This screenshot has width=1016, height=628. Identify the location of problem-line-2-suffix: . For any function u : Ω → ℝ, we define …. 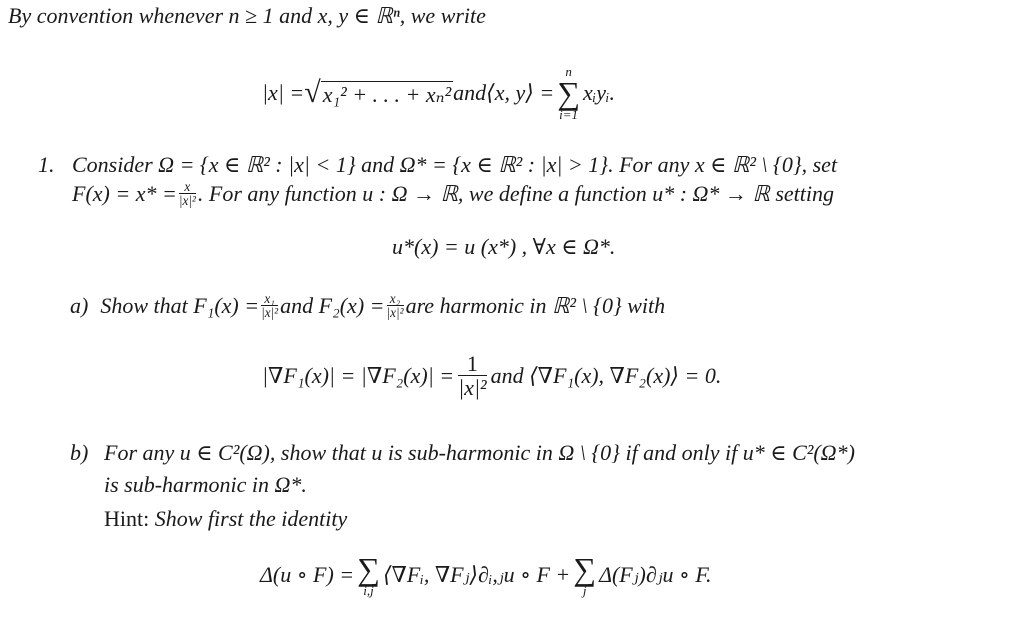
(516, 193).